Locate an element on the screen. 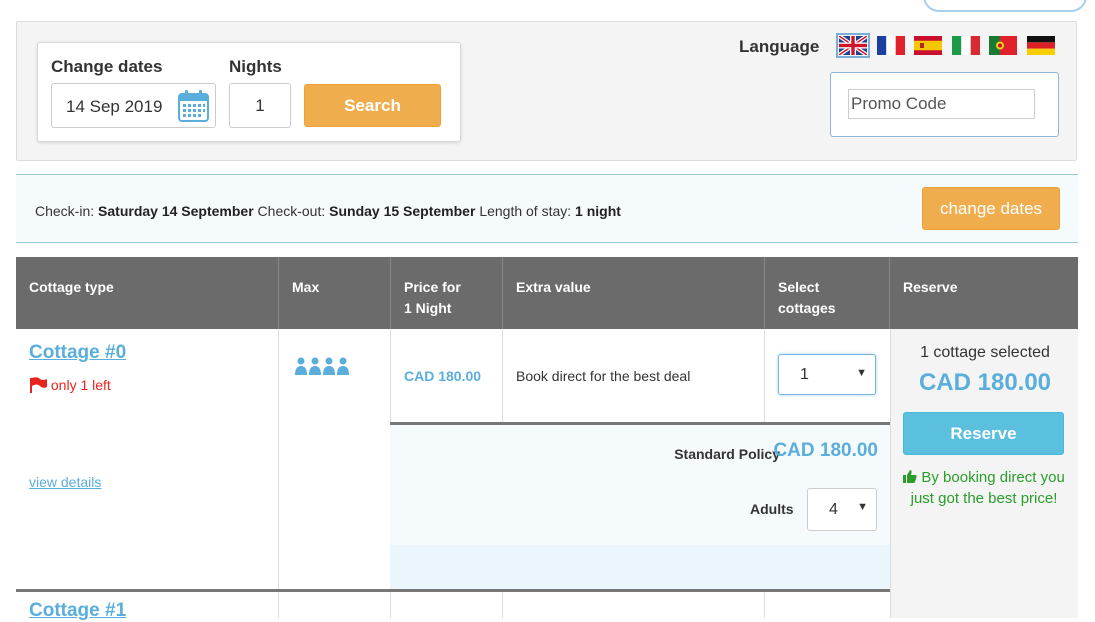 The width and height of the screenshot is (1095, 622). selected-total-price: CAD 180.00 is located at coordinates (985, 382).